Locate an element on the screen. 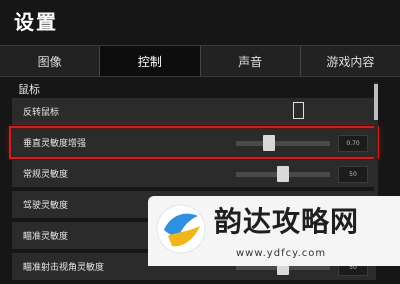 Image resolution: width=400 pixels, height=284 pixels. general-sensitivity-slider is located at coordinates (283, 174).